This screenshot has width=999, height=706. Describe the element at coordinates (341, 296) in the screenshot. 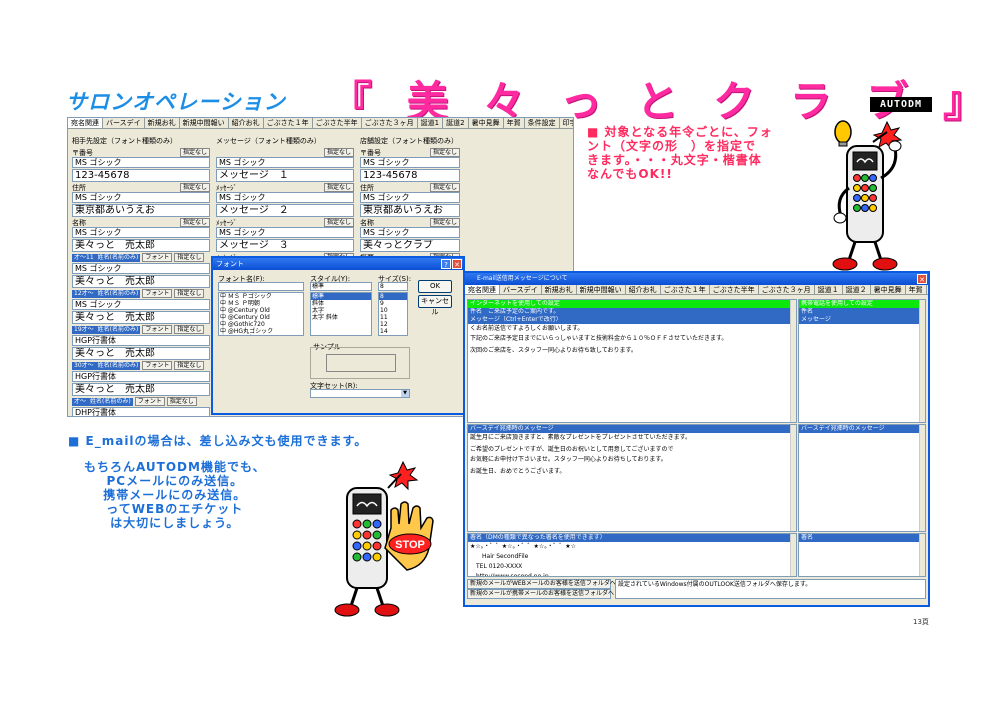

I see `style-list-item: 標準` at that location.